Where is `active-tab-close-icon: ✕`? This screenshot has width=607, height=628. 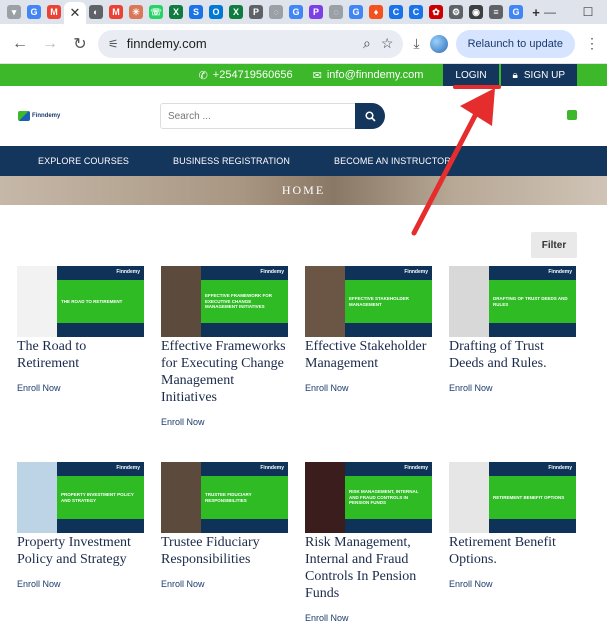 active-tab-close-icon: ✕ is located at coordinates (75, 13).